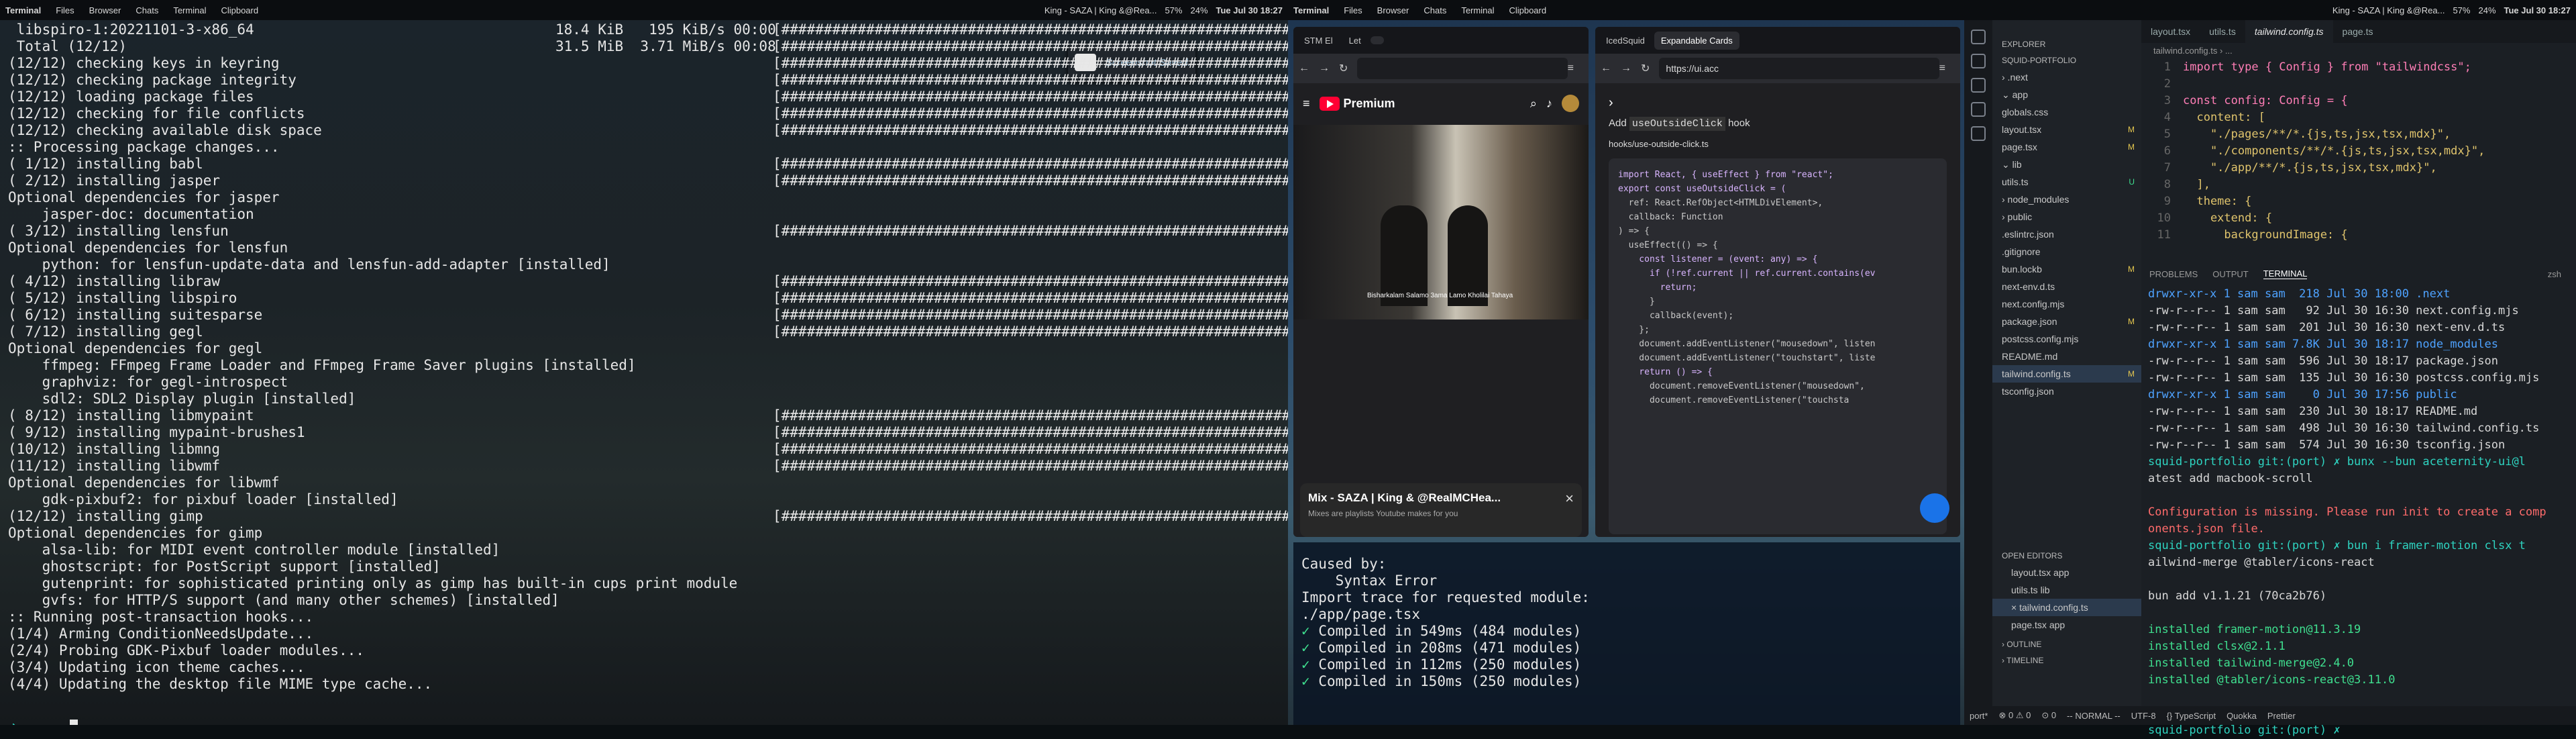 This screenshot has height=739, width=2576. Describe the element at coordinates (2066, 129) in the screenshot. I see `file-tree-item: M layout.tsx` at that location.